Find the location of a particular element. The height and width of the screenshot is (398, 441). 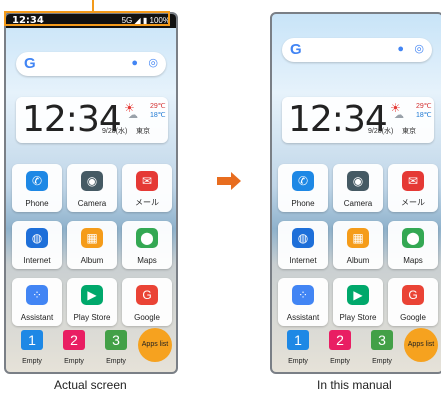

caption-in-this-manual: In this manual is located at coordinates (354, 385).